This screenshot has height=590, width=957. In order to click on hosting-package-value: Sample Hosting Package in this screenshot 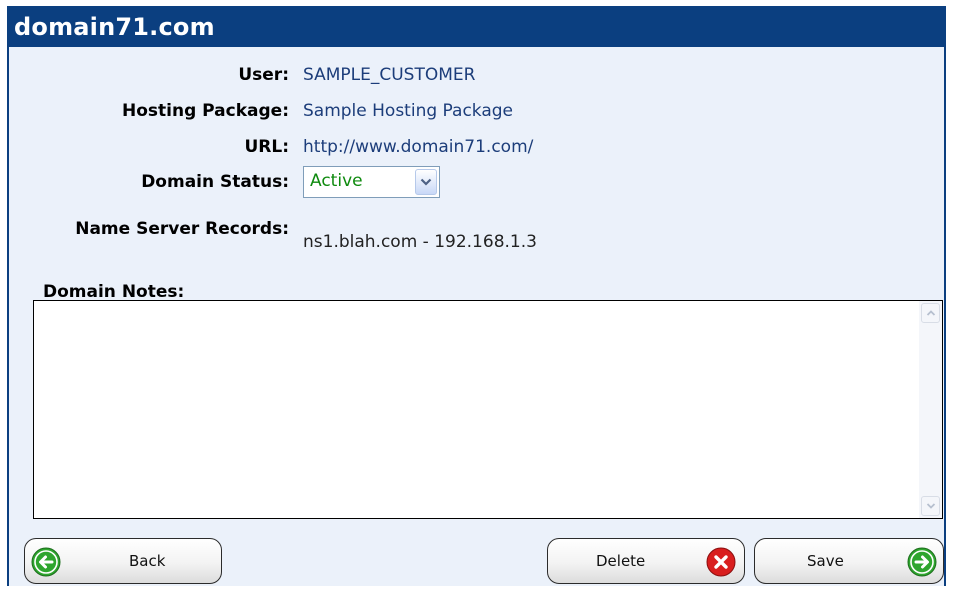, I will do `click(408, 111)`.